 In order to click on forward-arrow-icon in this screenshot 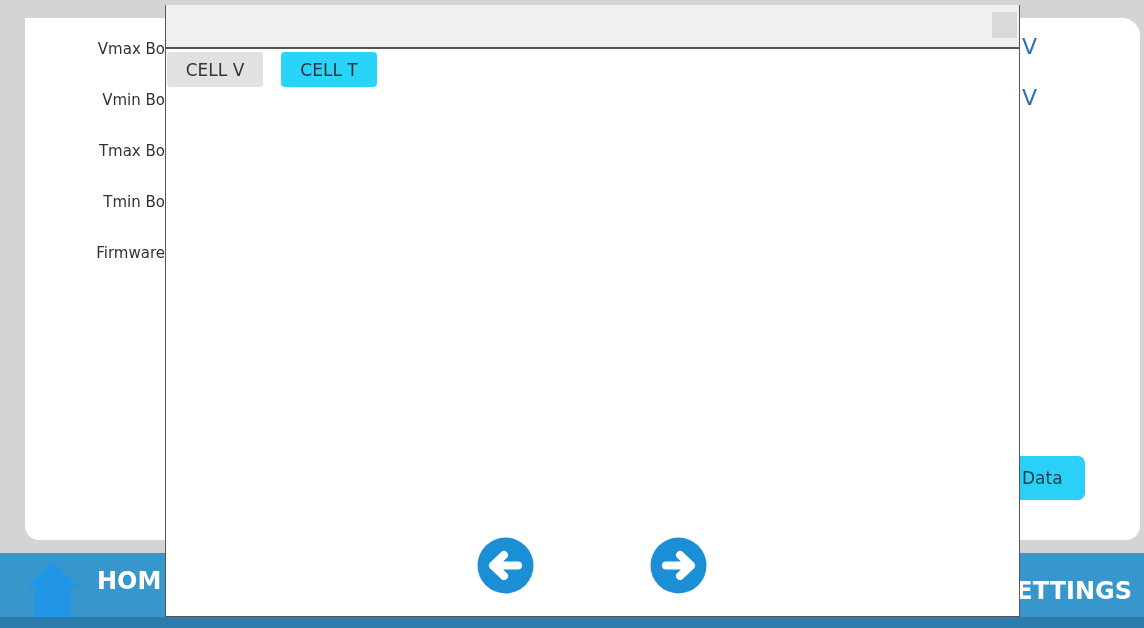, I will do `click(678, 565)`.